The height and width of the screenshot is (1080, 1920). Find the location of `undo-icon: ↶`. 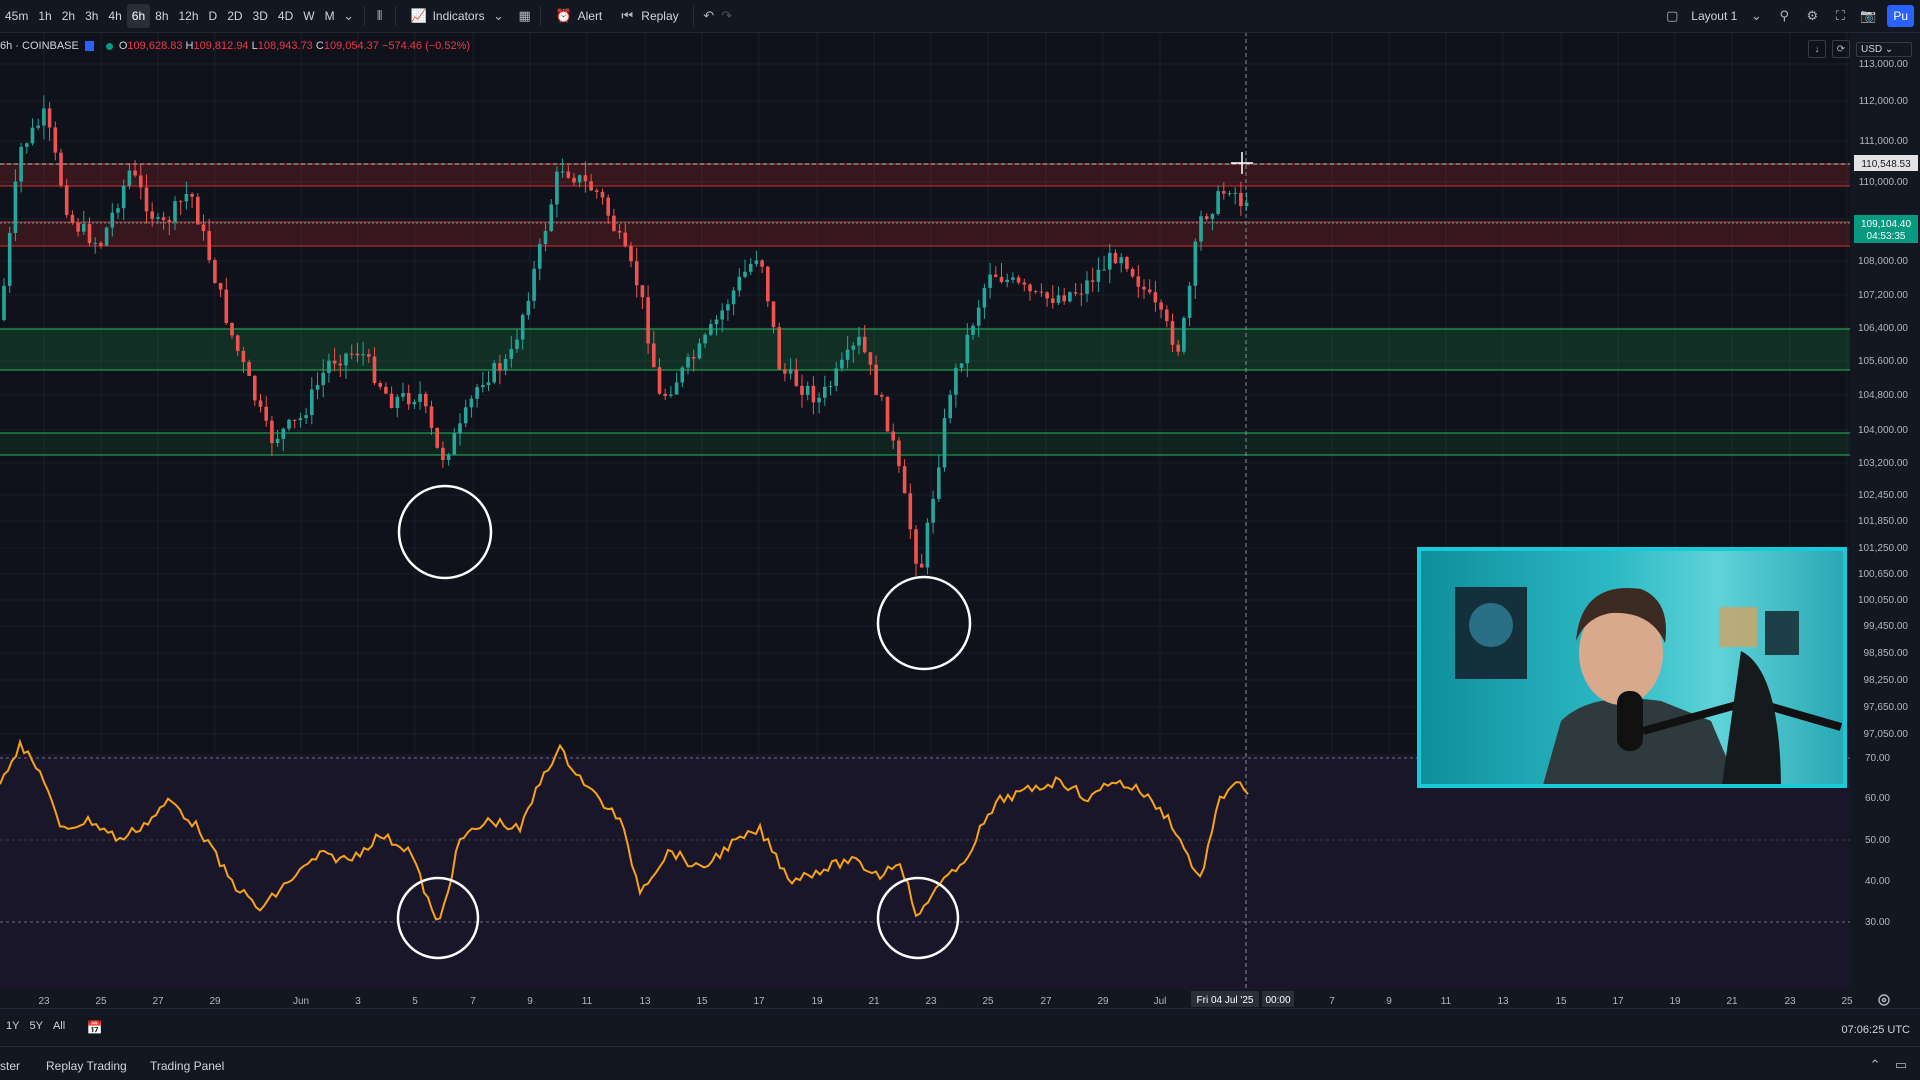

undo-icon: ↶ is located at coordinates (709, 16).